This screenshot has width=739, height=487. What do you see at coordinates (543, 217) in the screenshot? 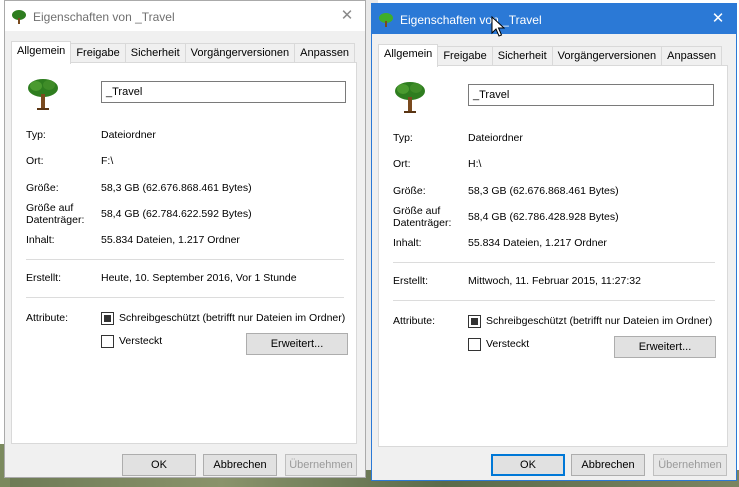
I see `size-on-disk-value: 58,4 GB (62.786.428.928 Bytes)` at bounding box center [543, 217].